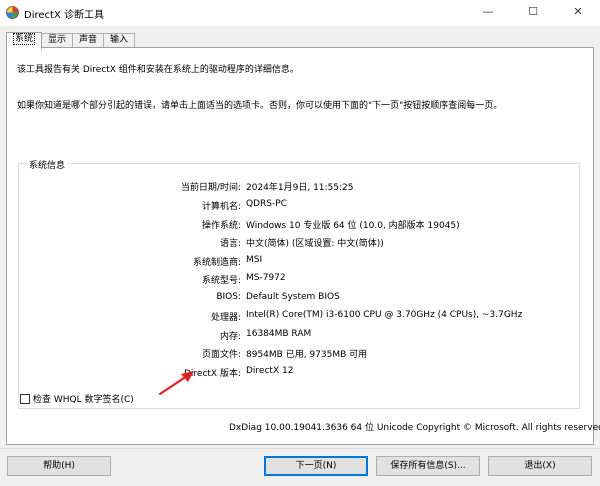 The height and width of the screenshot is (486, 600). I want to click on info-label: BIOS:, so click(228, 297).